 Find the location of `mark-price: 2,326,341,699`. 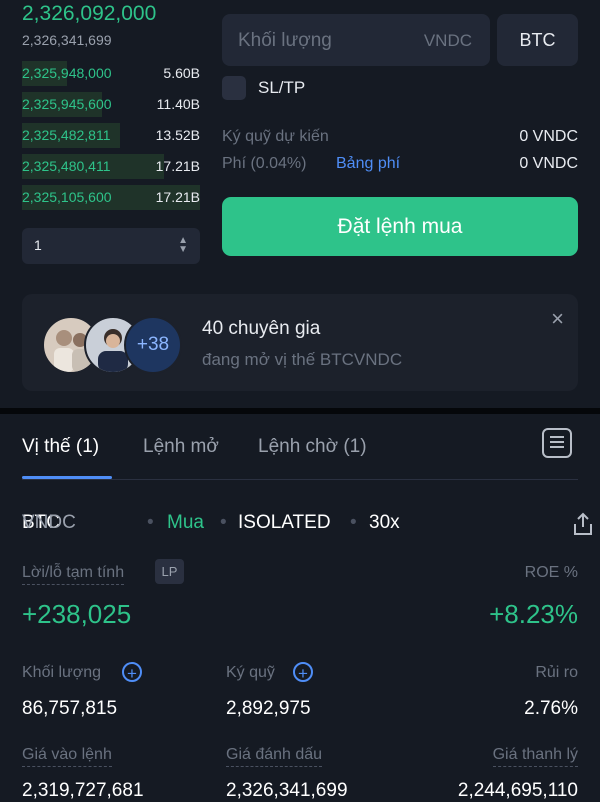

mark-price: 2,326,341,699 is located at coordinates (67, 40).